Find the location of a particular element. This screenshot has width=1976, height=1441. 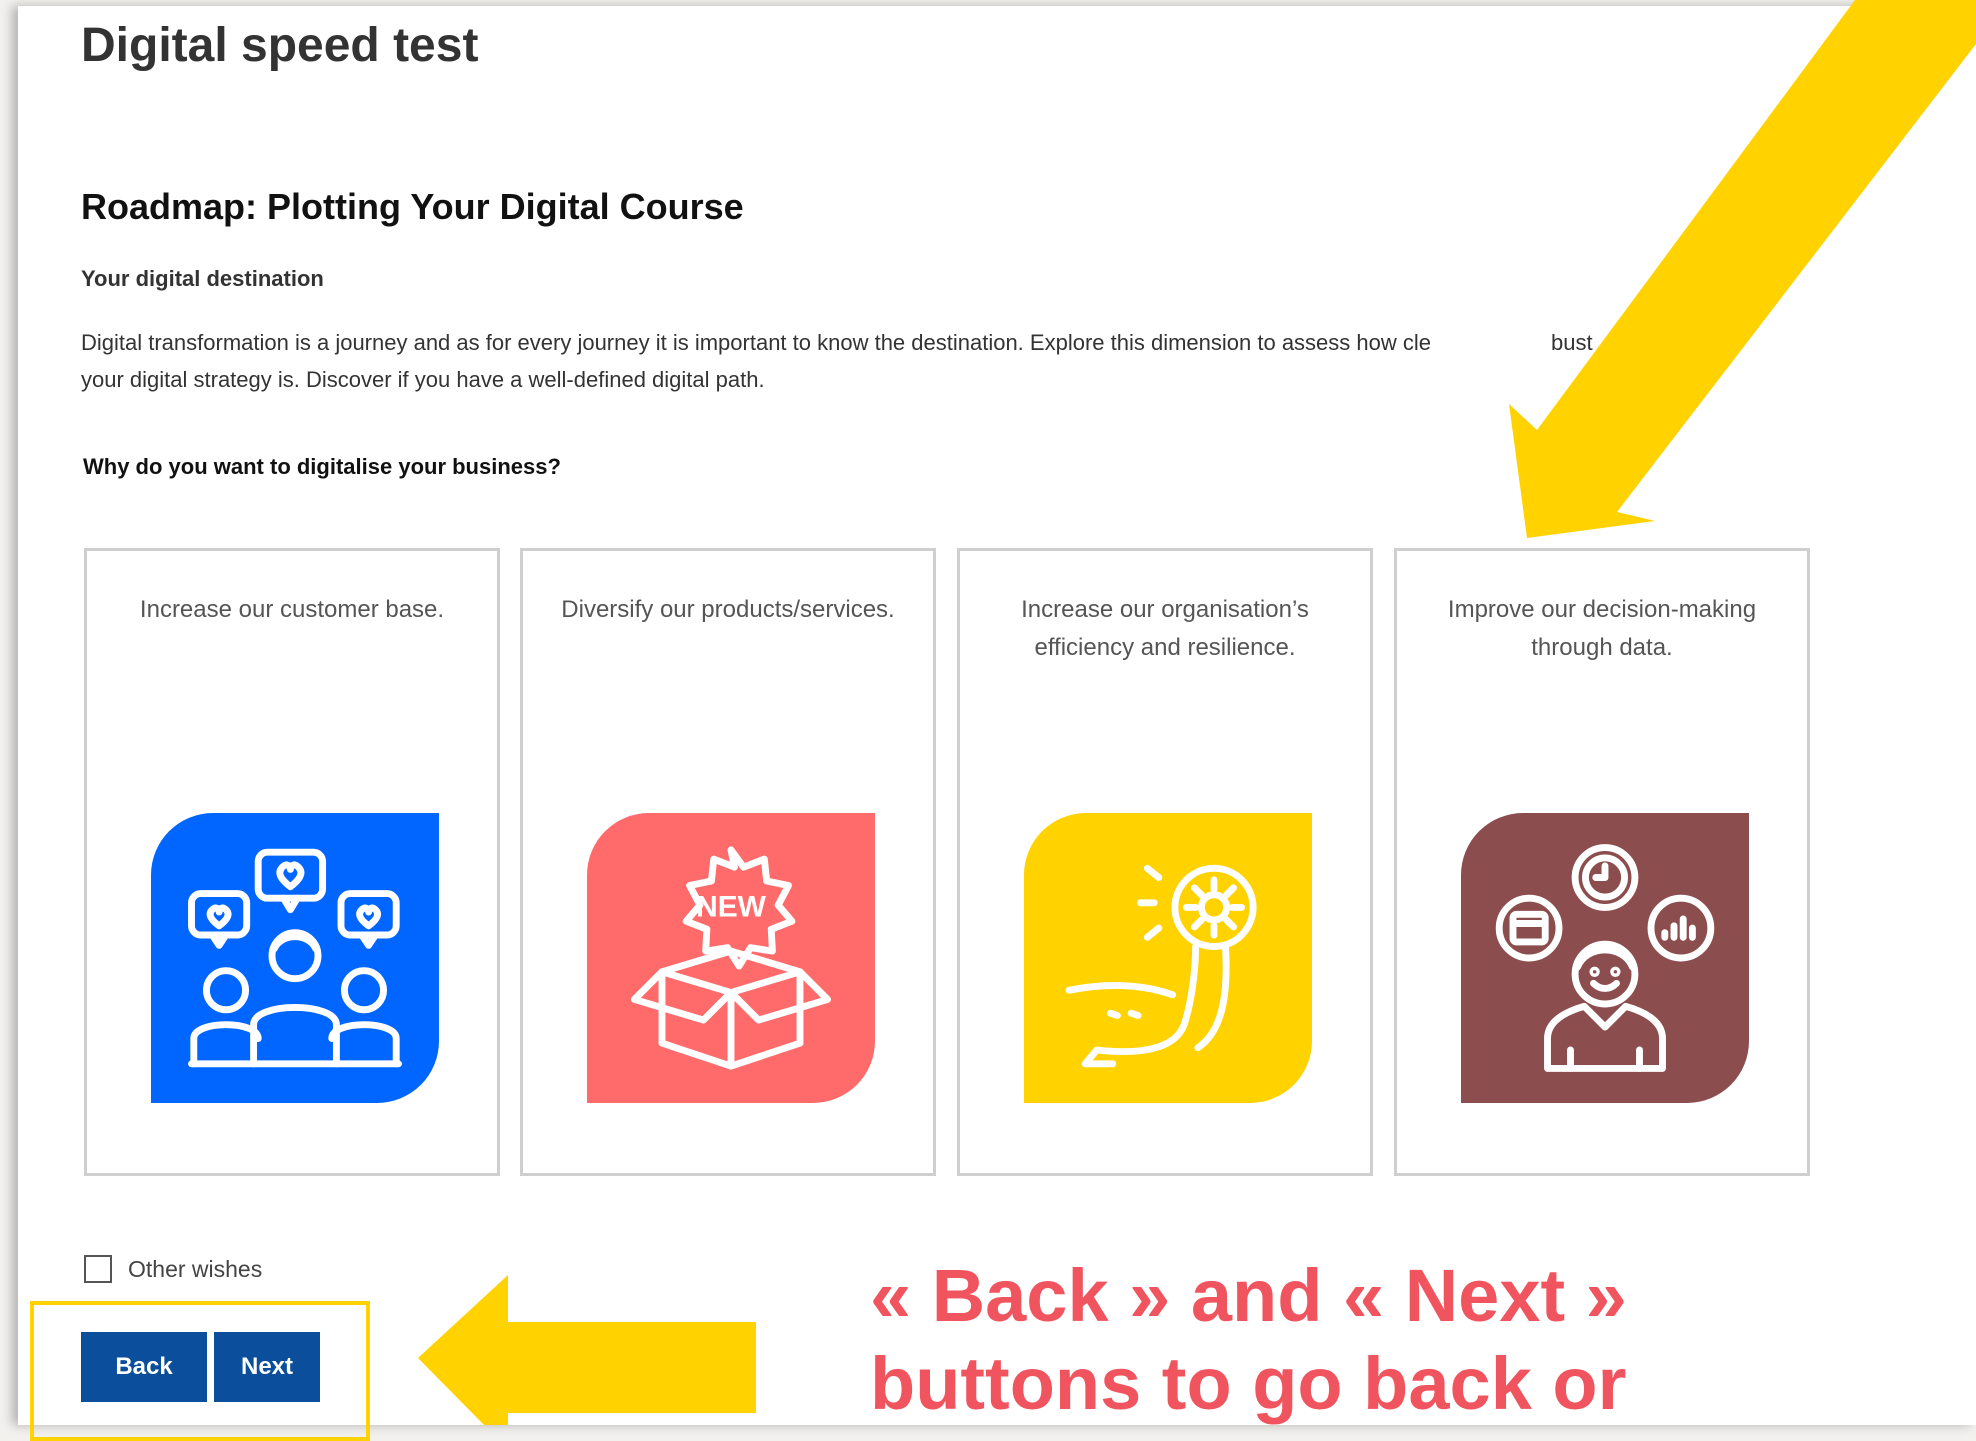

other-wishes-label: Other wishes is located at coordinates (195, 1268).